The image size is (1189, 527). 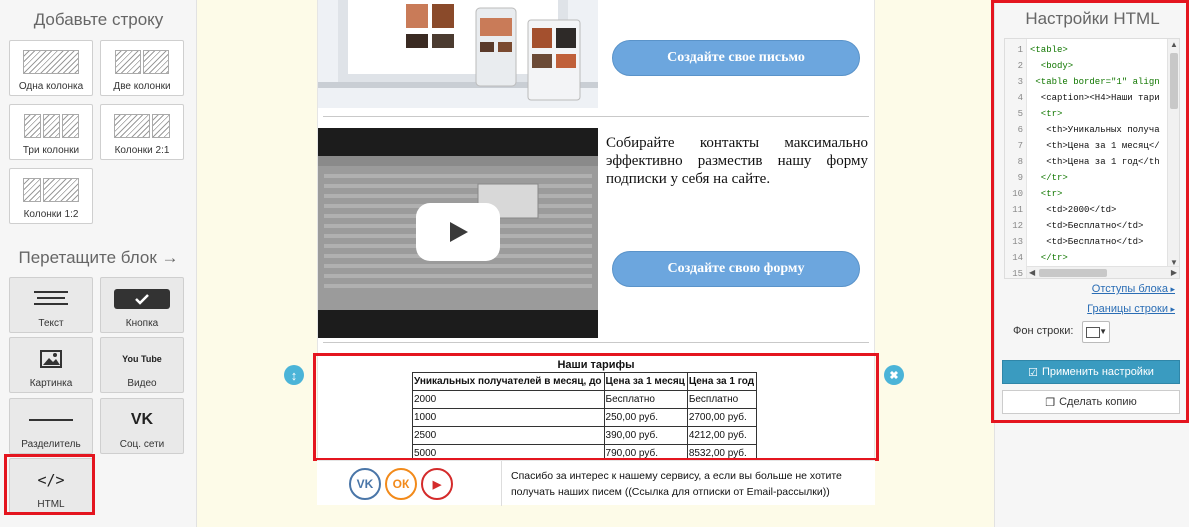 What do you see at coordinates (894, 375) in the screenshot?
I see `close-block-icon: ✖` at bounding box center [894, 375].